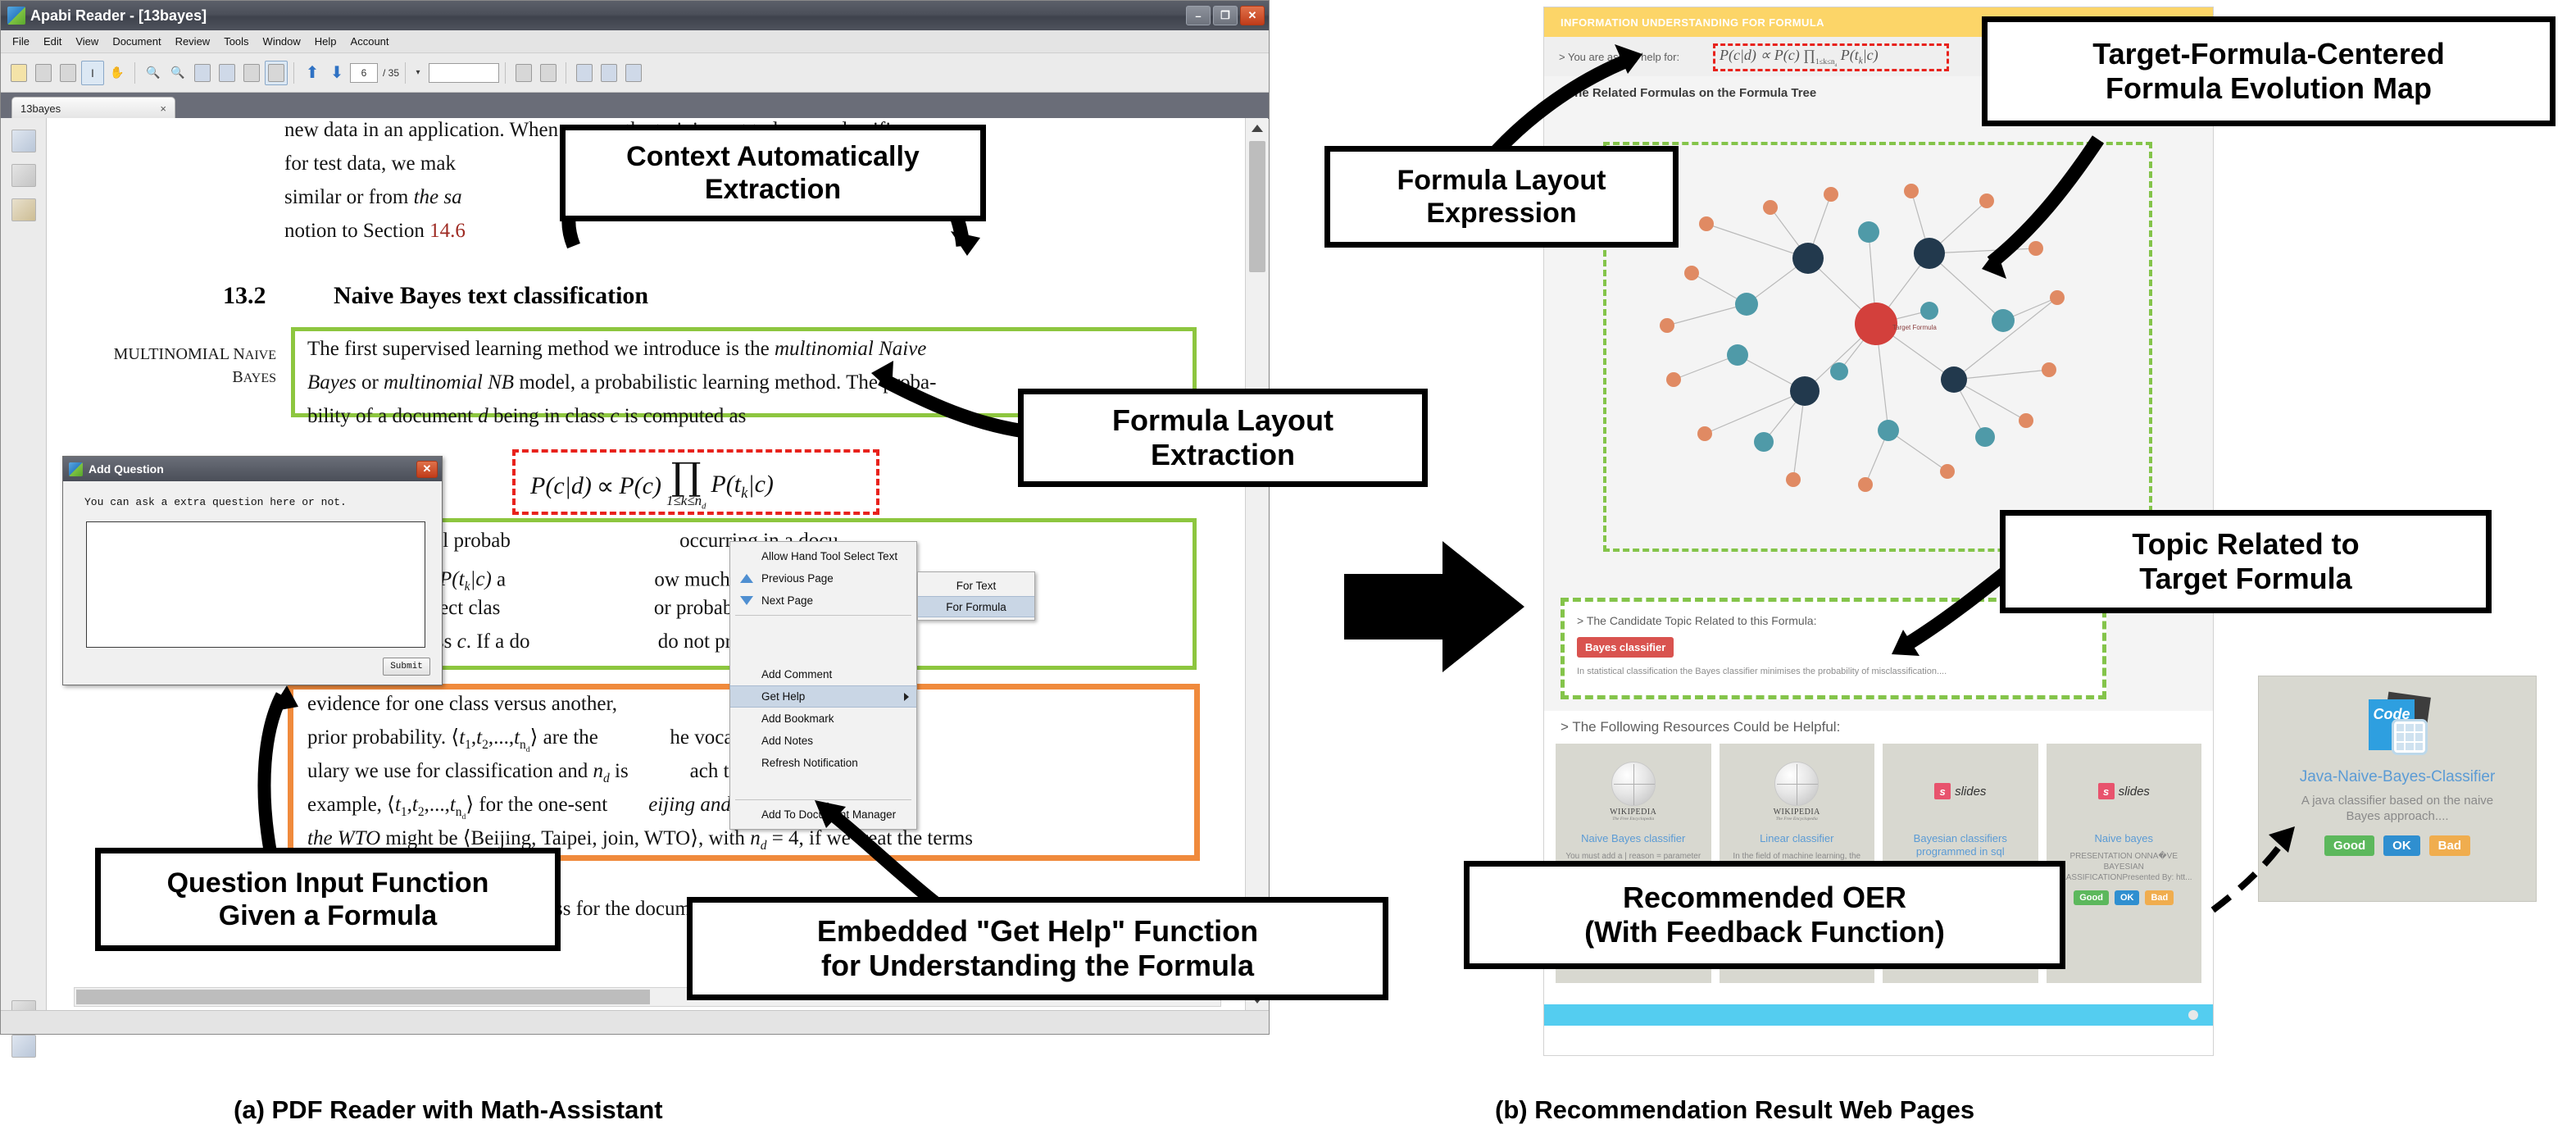  What do you see at coordinates (117, 73) in the screenshot?
I see `hand-tool-icon: ✋` at bounding box center [117, 73].